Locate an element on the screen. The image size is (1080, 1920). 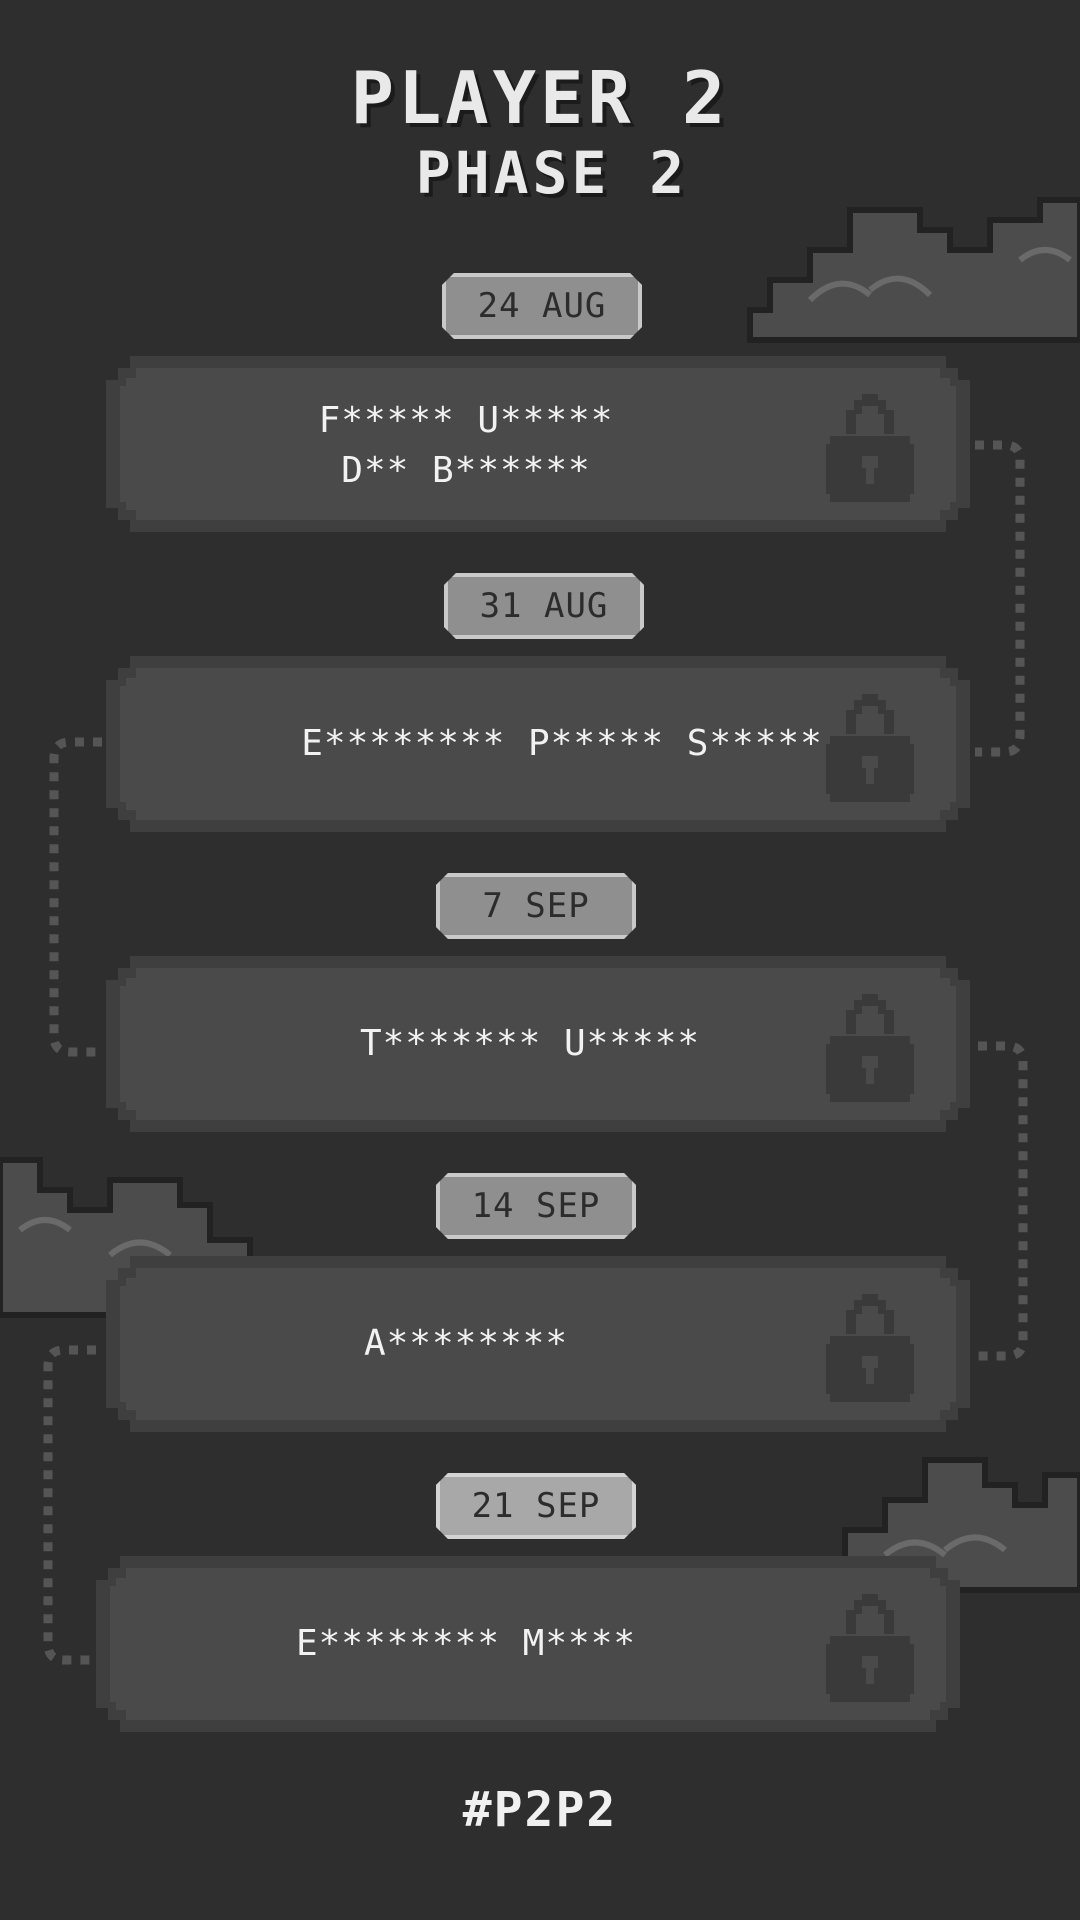
date-badge: 21 SEP is located at coordinates (536, 1506).